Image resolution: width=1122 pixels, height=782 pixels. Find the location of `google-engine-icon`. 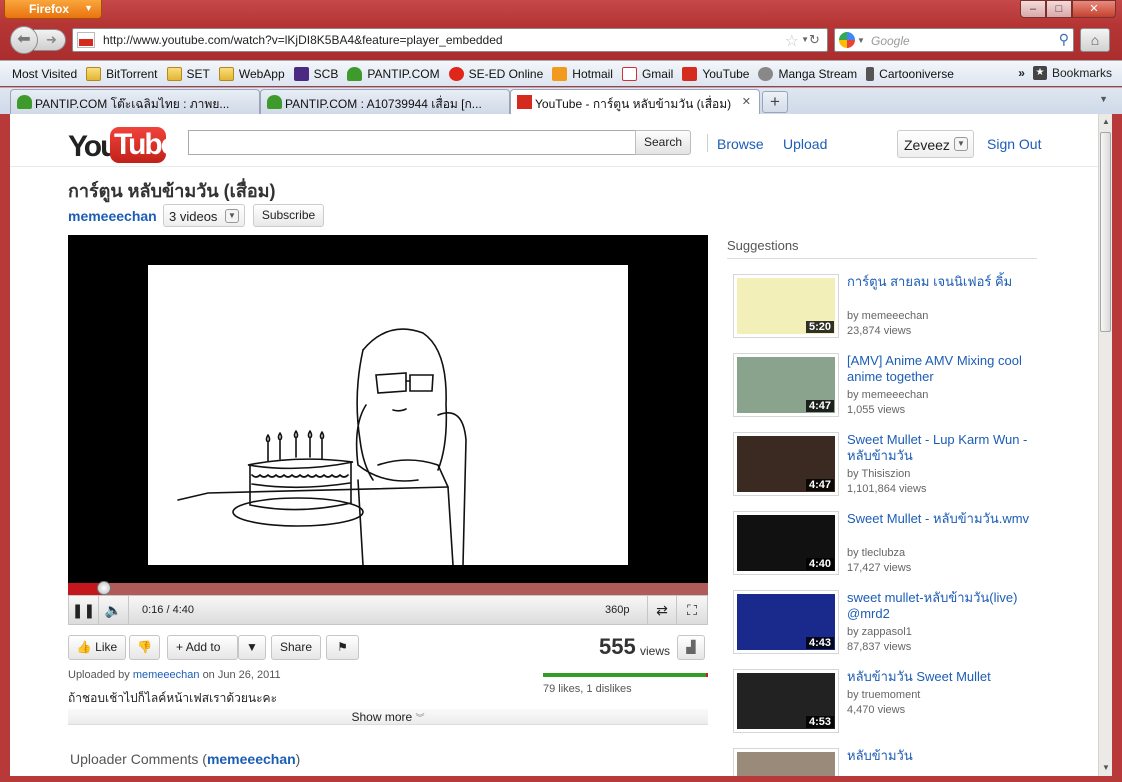

google-engine-icon is located at coordinates (847, 40).